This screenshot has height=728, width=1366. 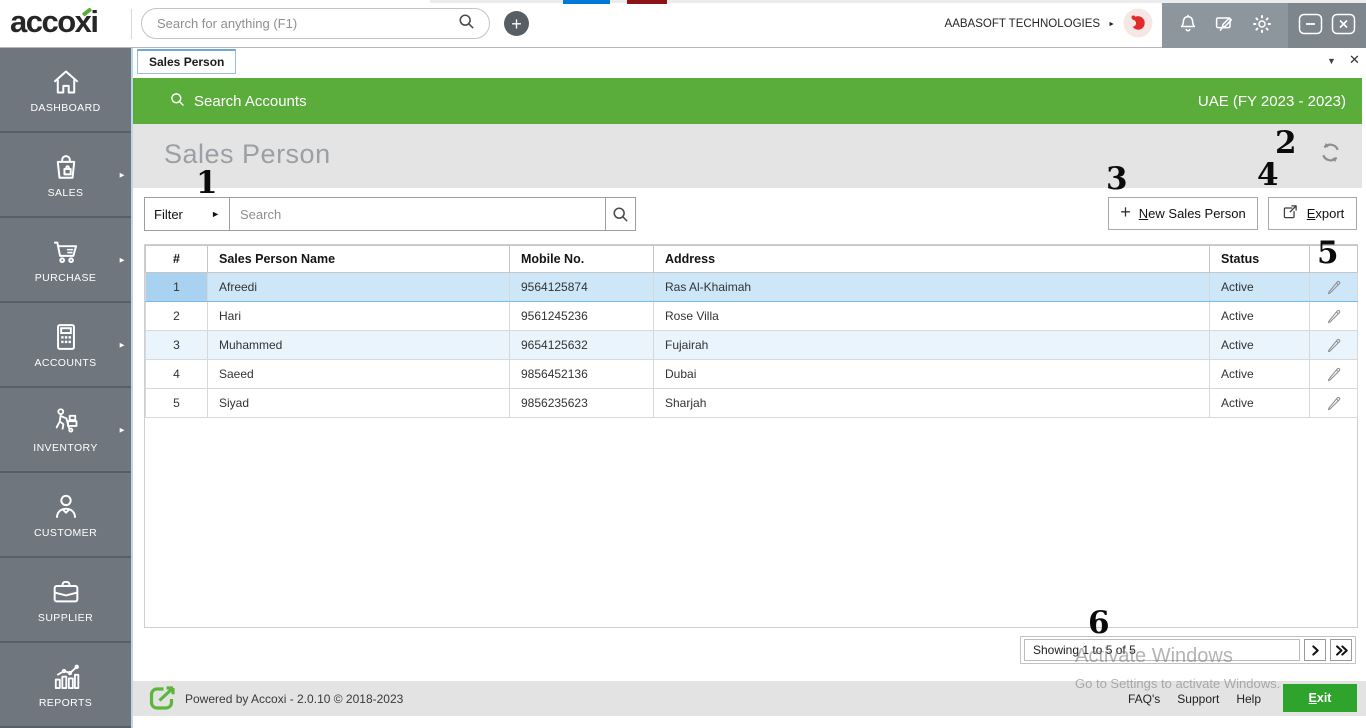 What do you see at coordinates (247, 154) in the screenshot?
I see `page-title: Sales Person` at bounding box center [247, 154].